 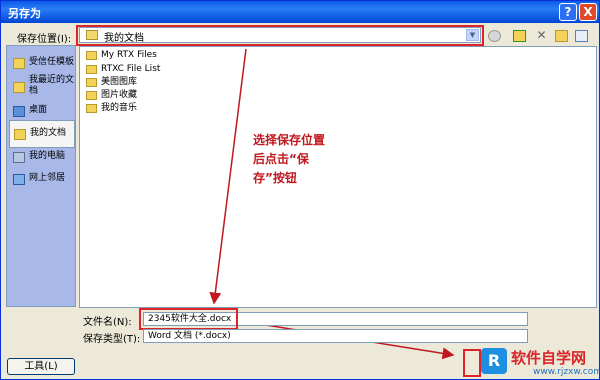 What do you see at coordinates (566, 372) in the screenshot?
I see `watermark-url: www.rjzxw.com` at bounding box center [566, 372].